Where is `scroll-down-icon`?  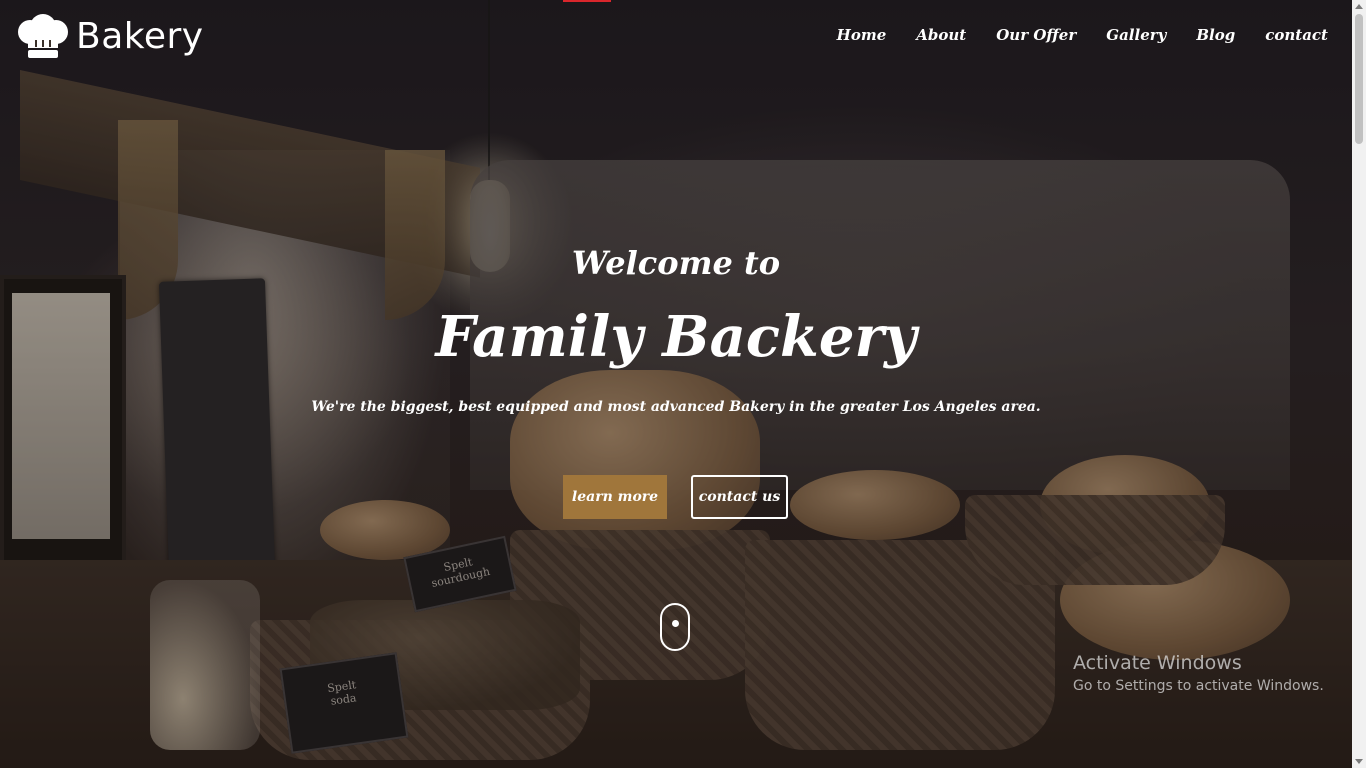
scroll-down-icon is located at coordinates (1359, 761).